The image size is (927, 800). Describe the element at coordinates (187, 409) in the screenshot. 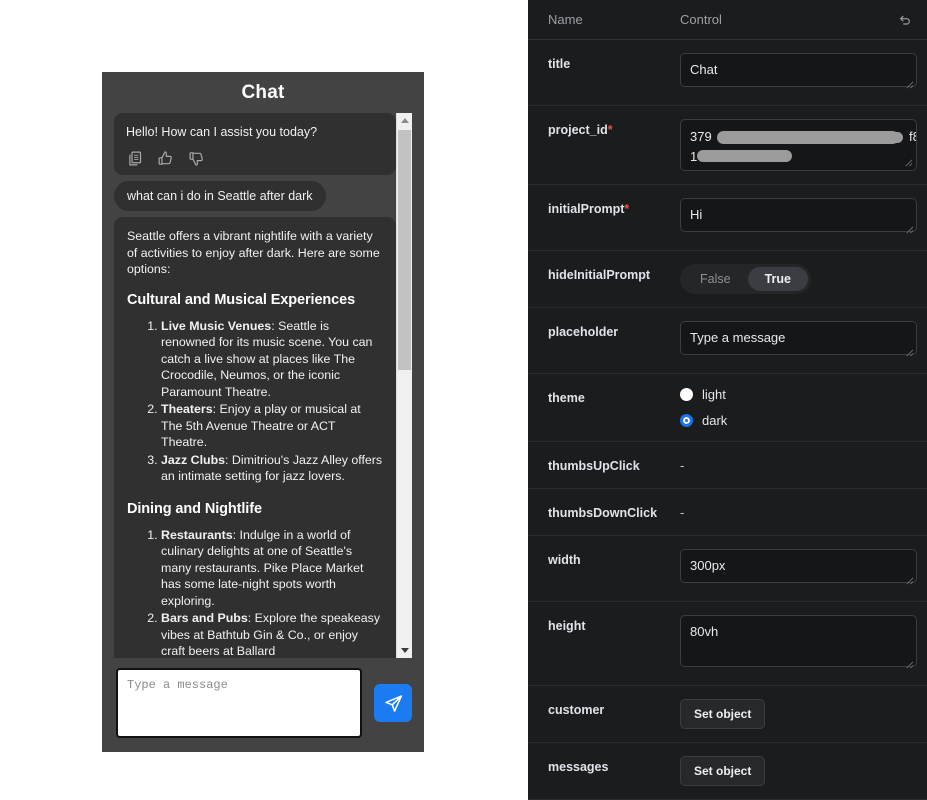

I see `list-item-term: Theaters` at that location.